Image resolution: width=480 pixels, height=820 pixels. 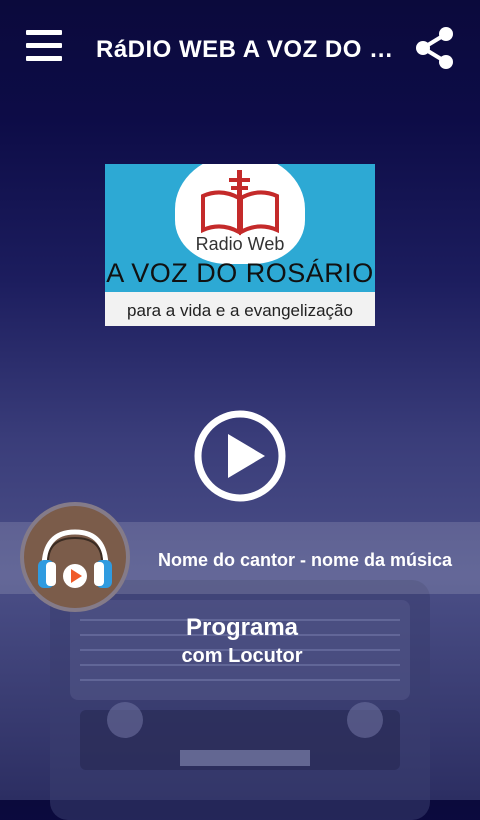 I want to click on program-host: com Locutor, so click(x=242, y=656).